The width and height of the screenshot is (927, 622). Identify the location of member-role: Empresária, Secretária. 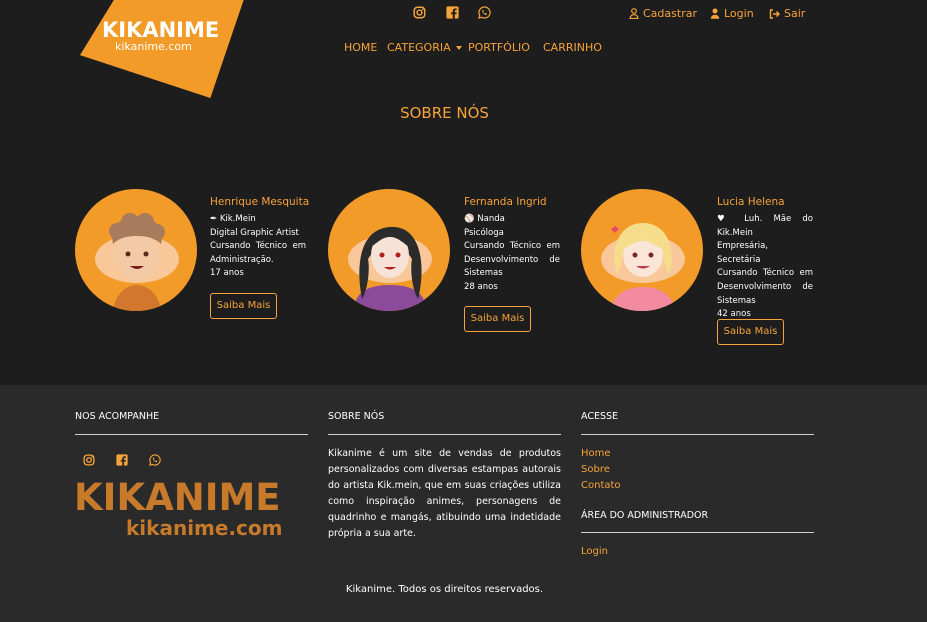
(742, 253).